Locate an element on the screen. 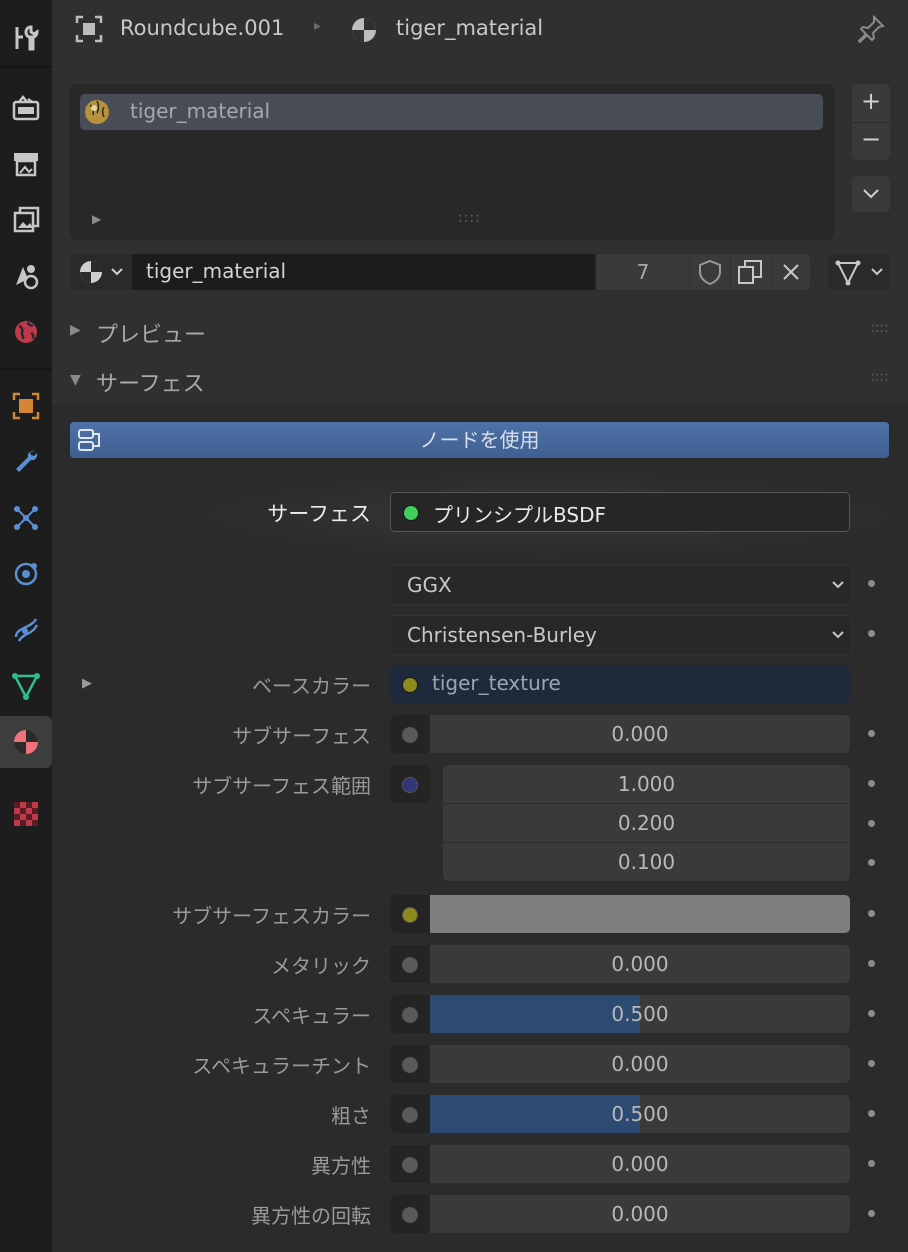  object-icon is located at coordinates (26, 406).